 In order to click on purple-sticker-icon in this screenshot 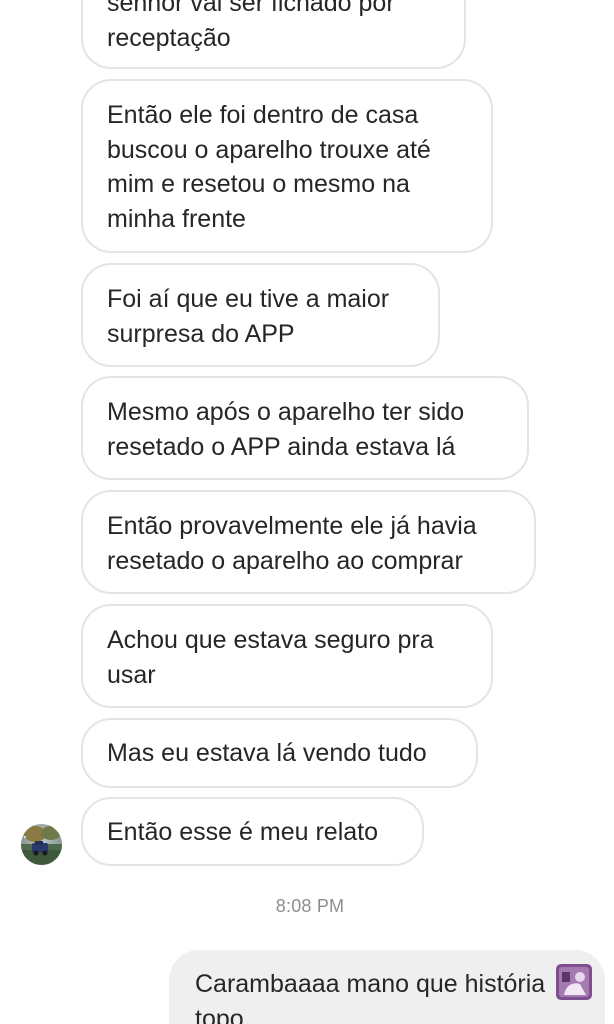, I will do `click(574, 982)`.